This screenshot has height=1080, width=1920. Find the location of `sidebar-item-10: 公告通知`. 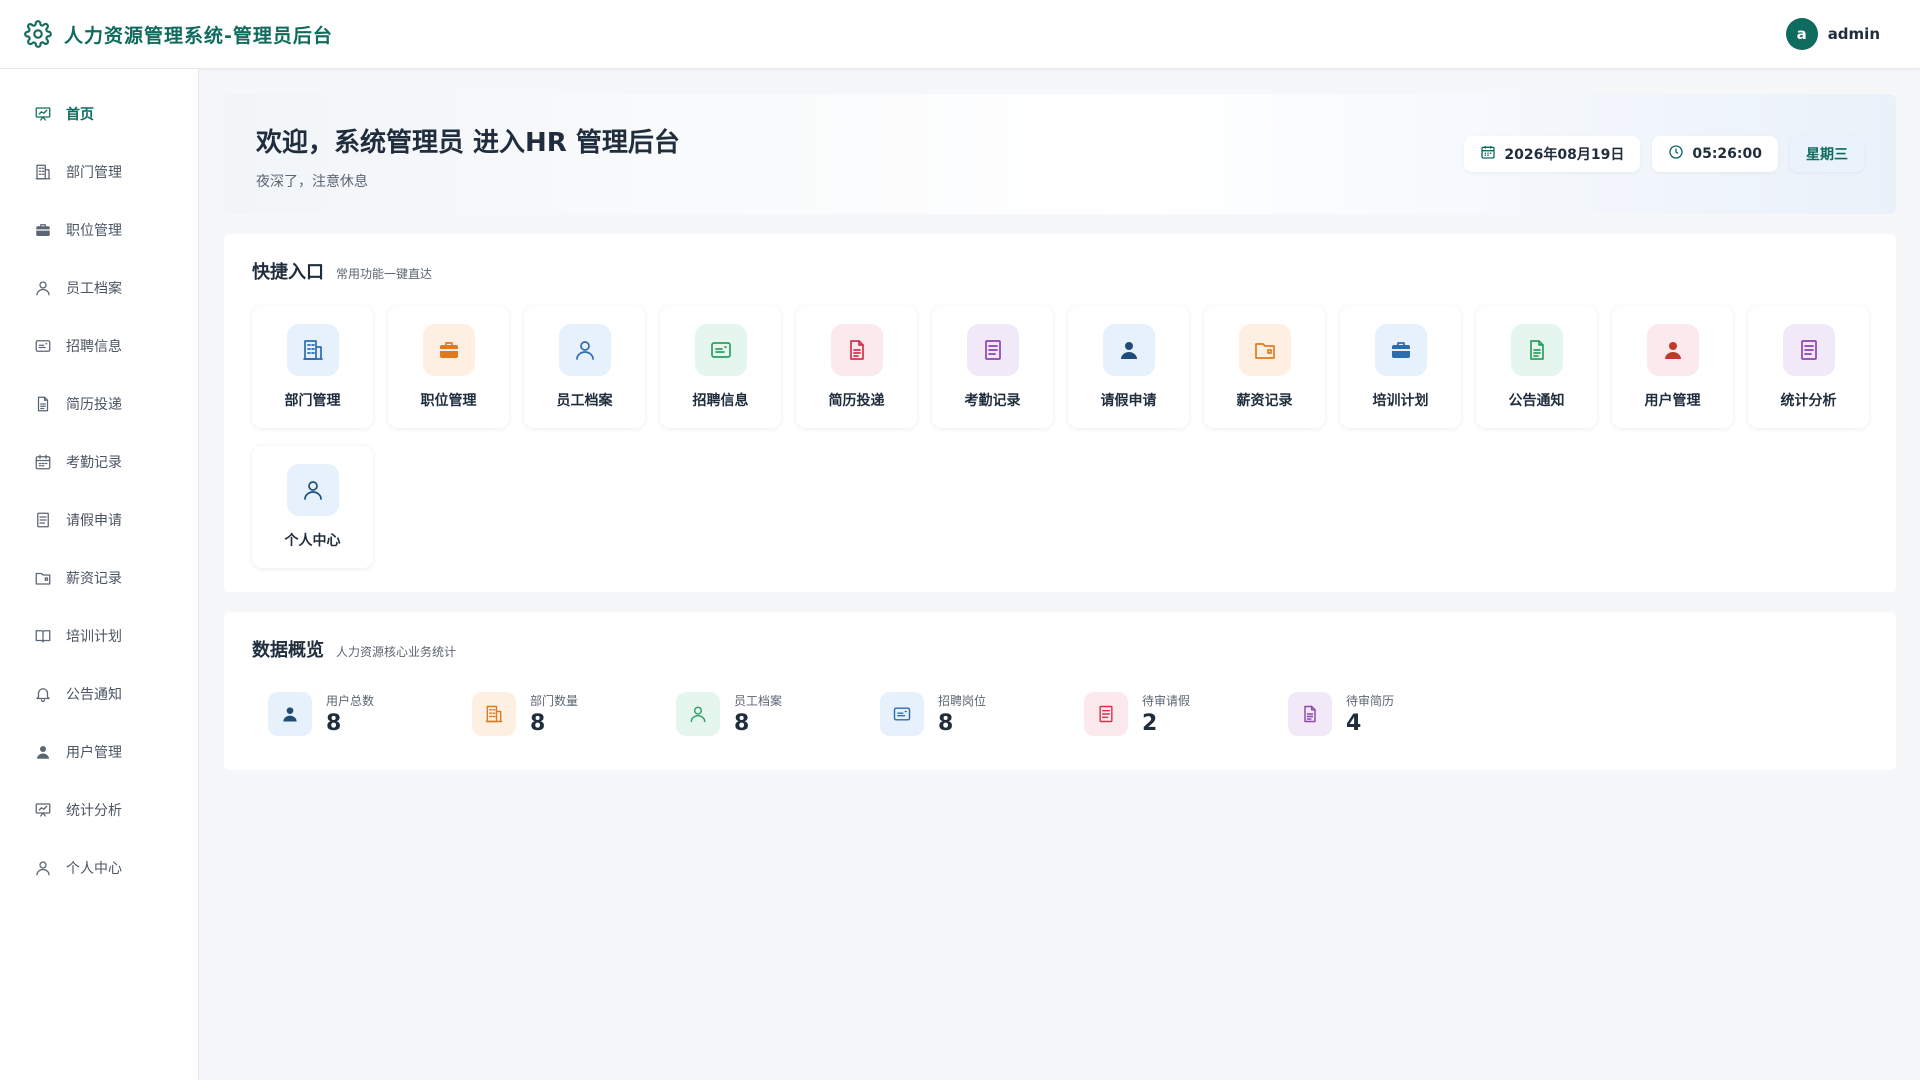

sidebar-item-10: 公告通知 is located at coordinates (99, 694).